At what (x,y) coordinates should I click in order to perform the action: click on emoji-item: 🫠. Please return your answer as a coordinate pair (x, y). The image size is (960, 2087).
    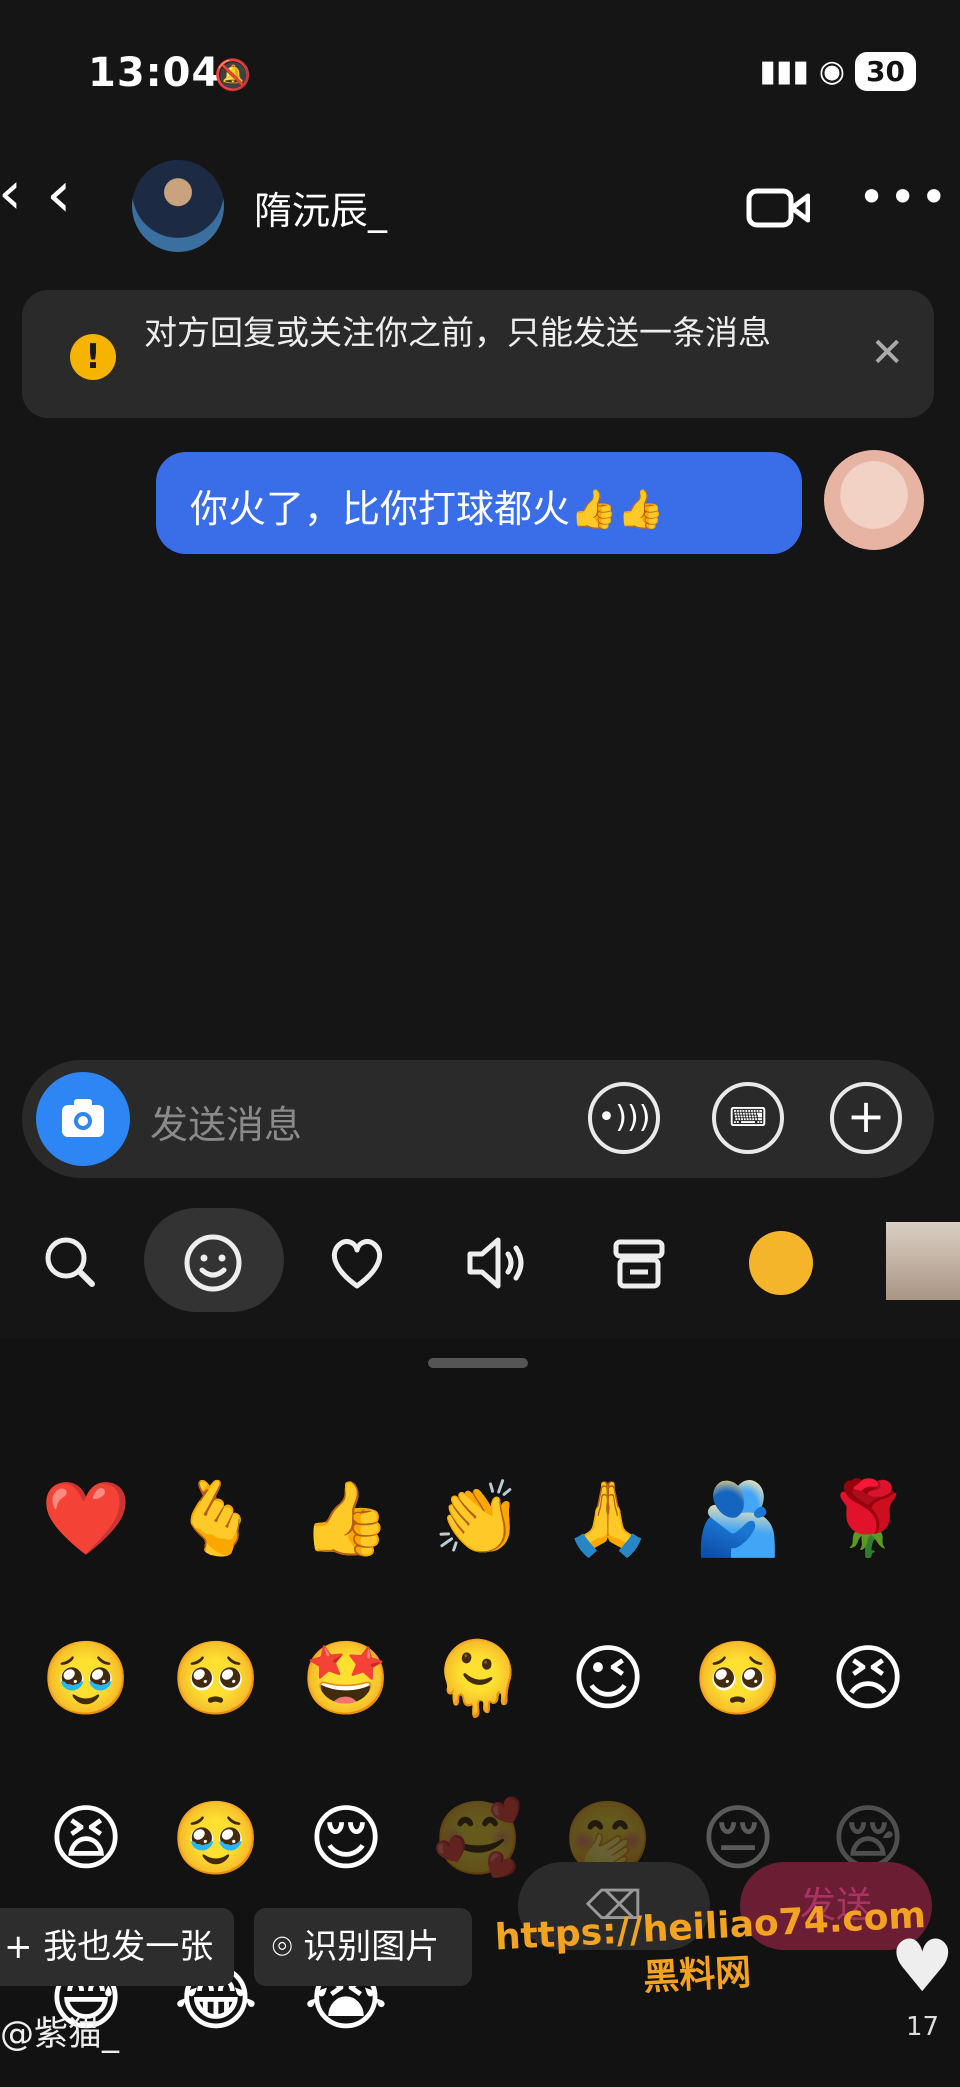
    Looking at the image, I should click on (478, 1678).